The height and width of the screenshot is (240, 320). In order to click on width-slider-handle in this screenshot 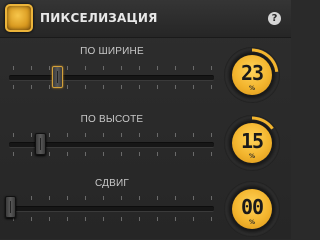, I will do `click(57, 77)`.